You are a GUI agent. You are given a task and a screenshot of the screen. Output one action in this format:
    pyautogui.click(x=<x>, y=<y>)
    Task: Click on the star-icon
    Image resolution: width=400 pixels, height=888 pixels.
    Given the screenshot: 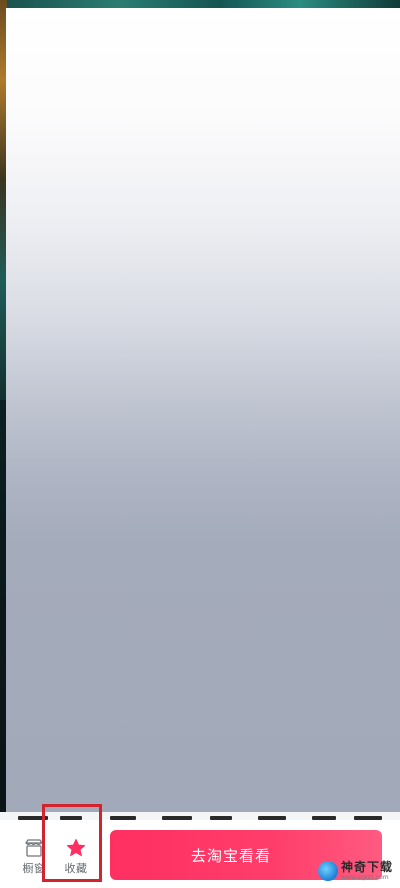 What is the action you would take?
    pyautogui.click(x=76, y=848)
    